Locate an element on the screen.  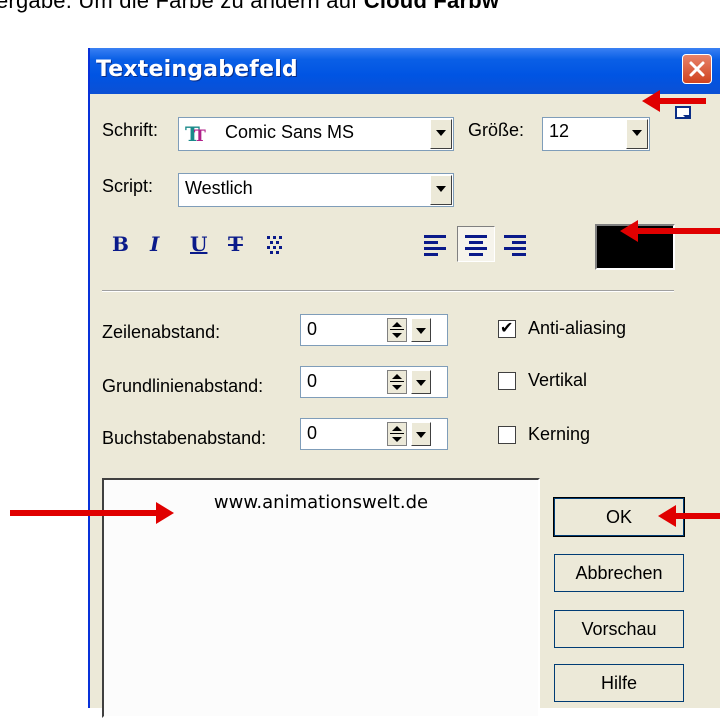
size-dropdown-button is located at coordinates (637, 134).